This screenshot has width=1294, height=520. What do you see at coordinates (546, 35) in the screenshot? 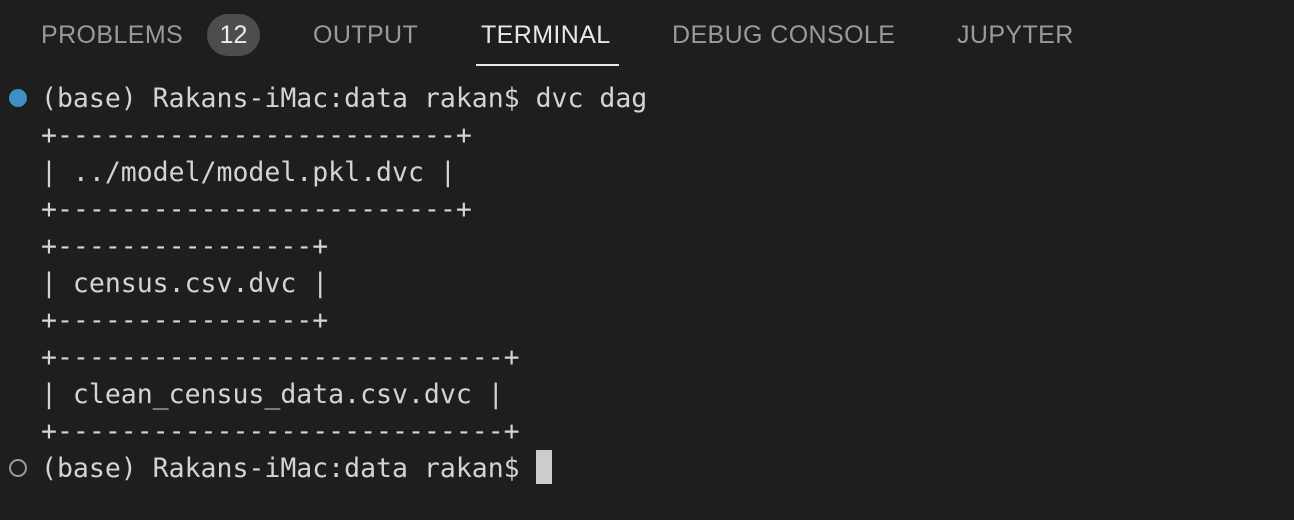
I see `tab-terminal: TERMINAL` at bounding box center [546, 35].